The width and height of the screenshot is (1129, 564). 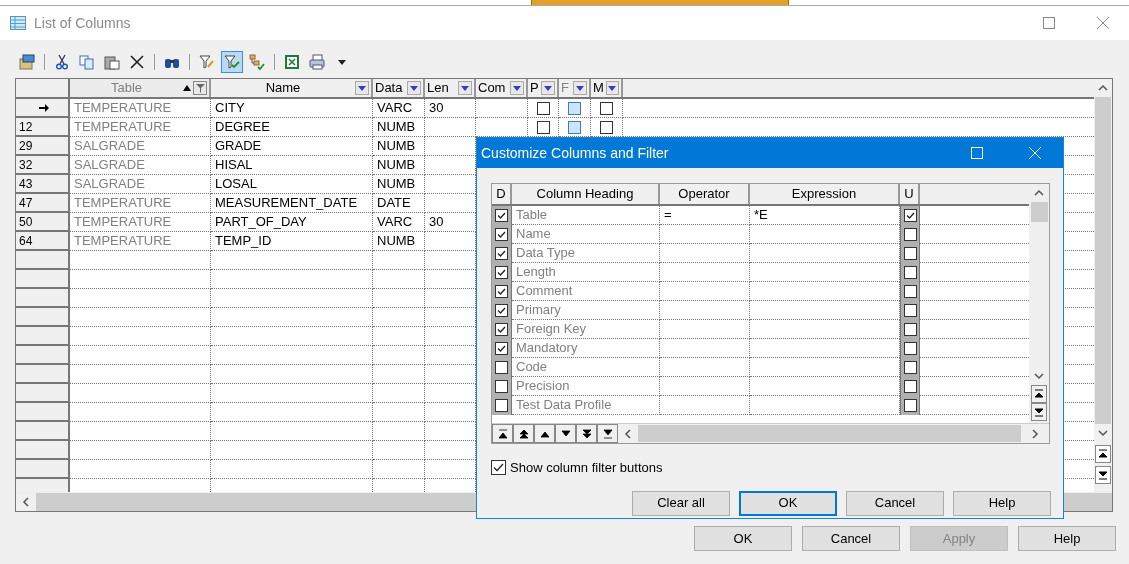 What do you see at coordinates (586, 234) in the screenshot?
I see `table-cell: Name` at bounding box center [586, 234].